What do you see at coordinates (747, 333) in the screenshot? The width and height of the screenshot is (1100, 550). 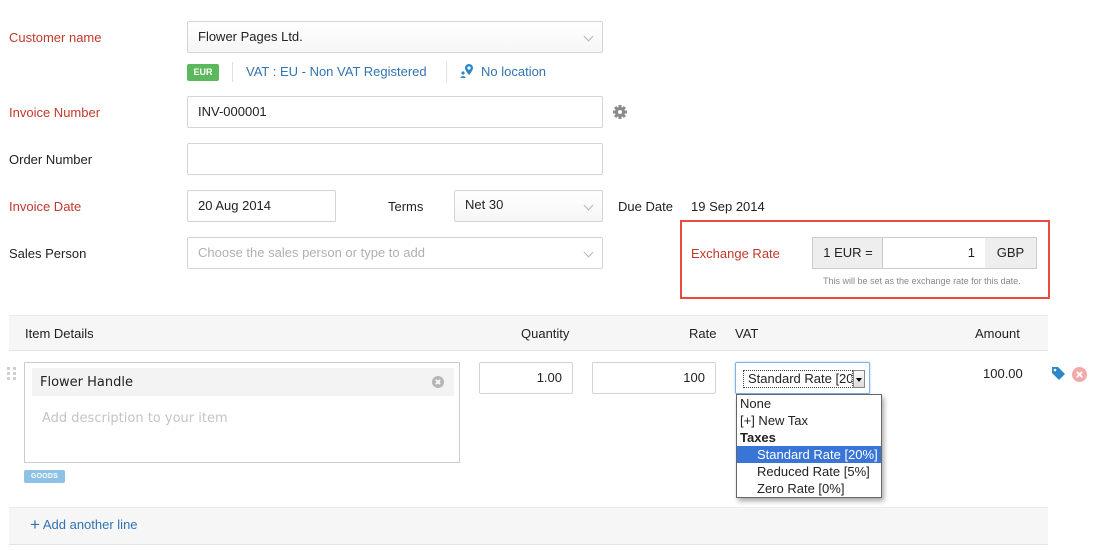 I see `header-vat: VAT` at bounding box center [747, 333].